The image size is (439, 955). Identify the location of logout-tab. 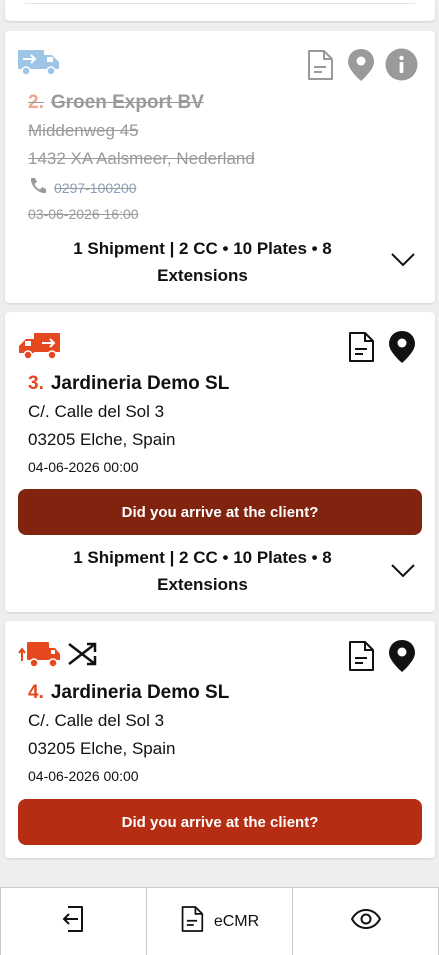
(73, 921).